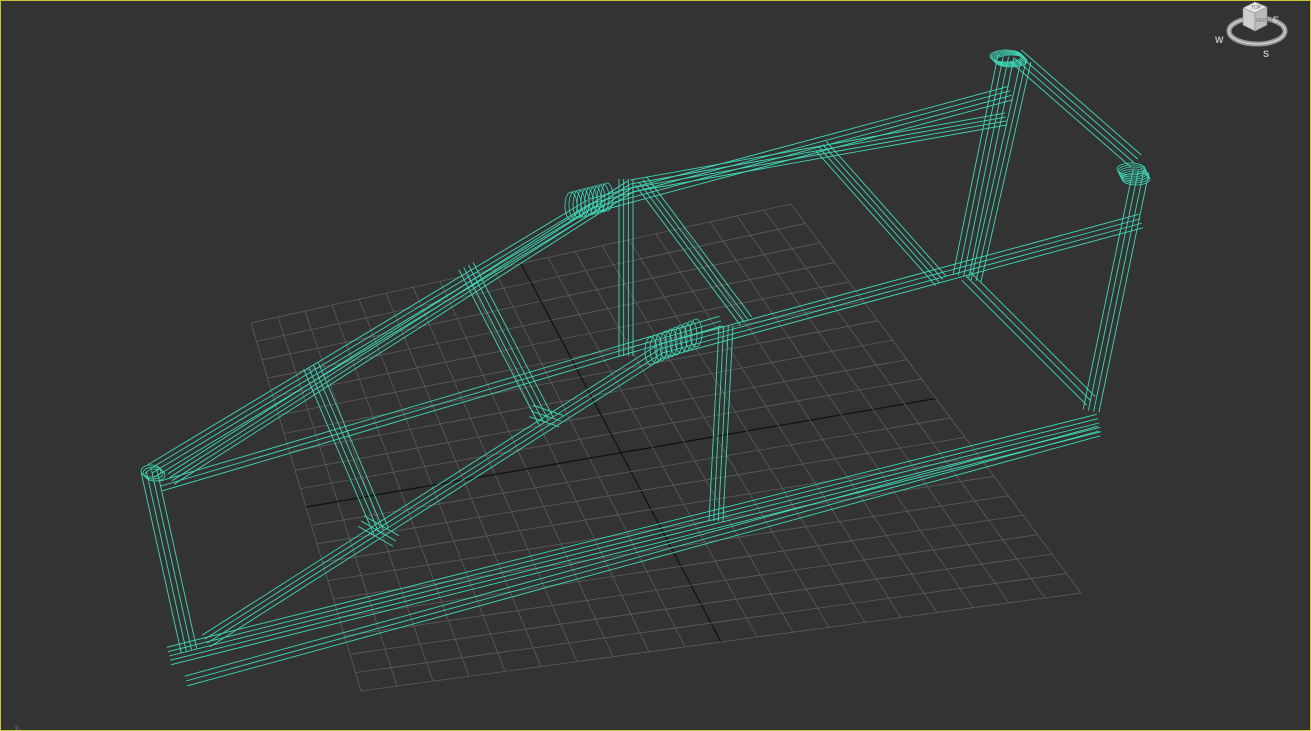  What do you see at coordinates (1266, 54) in the screenshot?
I see `compass-south-label: S` at bounding box center [1266, 54].